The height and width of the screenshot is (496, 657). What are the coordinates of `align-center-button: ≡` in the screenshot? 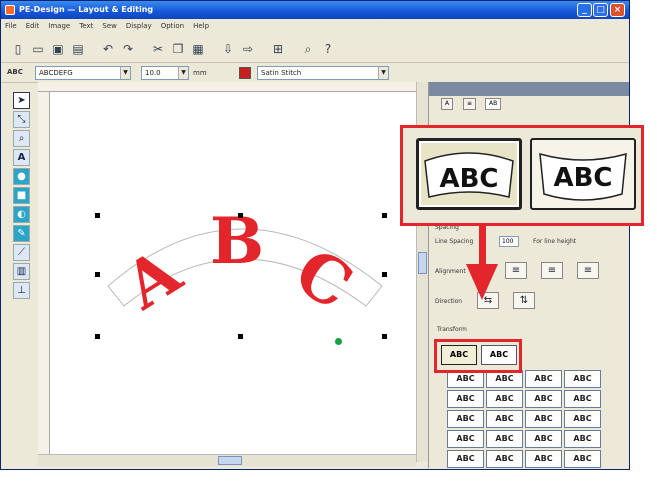 It's located at (552, 270).